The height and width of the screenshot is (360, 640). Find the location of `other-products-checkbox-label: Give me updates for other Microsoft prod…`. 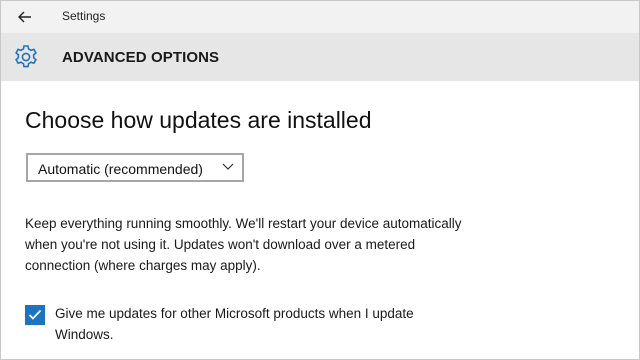

other-products-checkbox-label: Give me updates for other Microsoft prod… is located at coordinates (265, 324).